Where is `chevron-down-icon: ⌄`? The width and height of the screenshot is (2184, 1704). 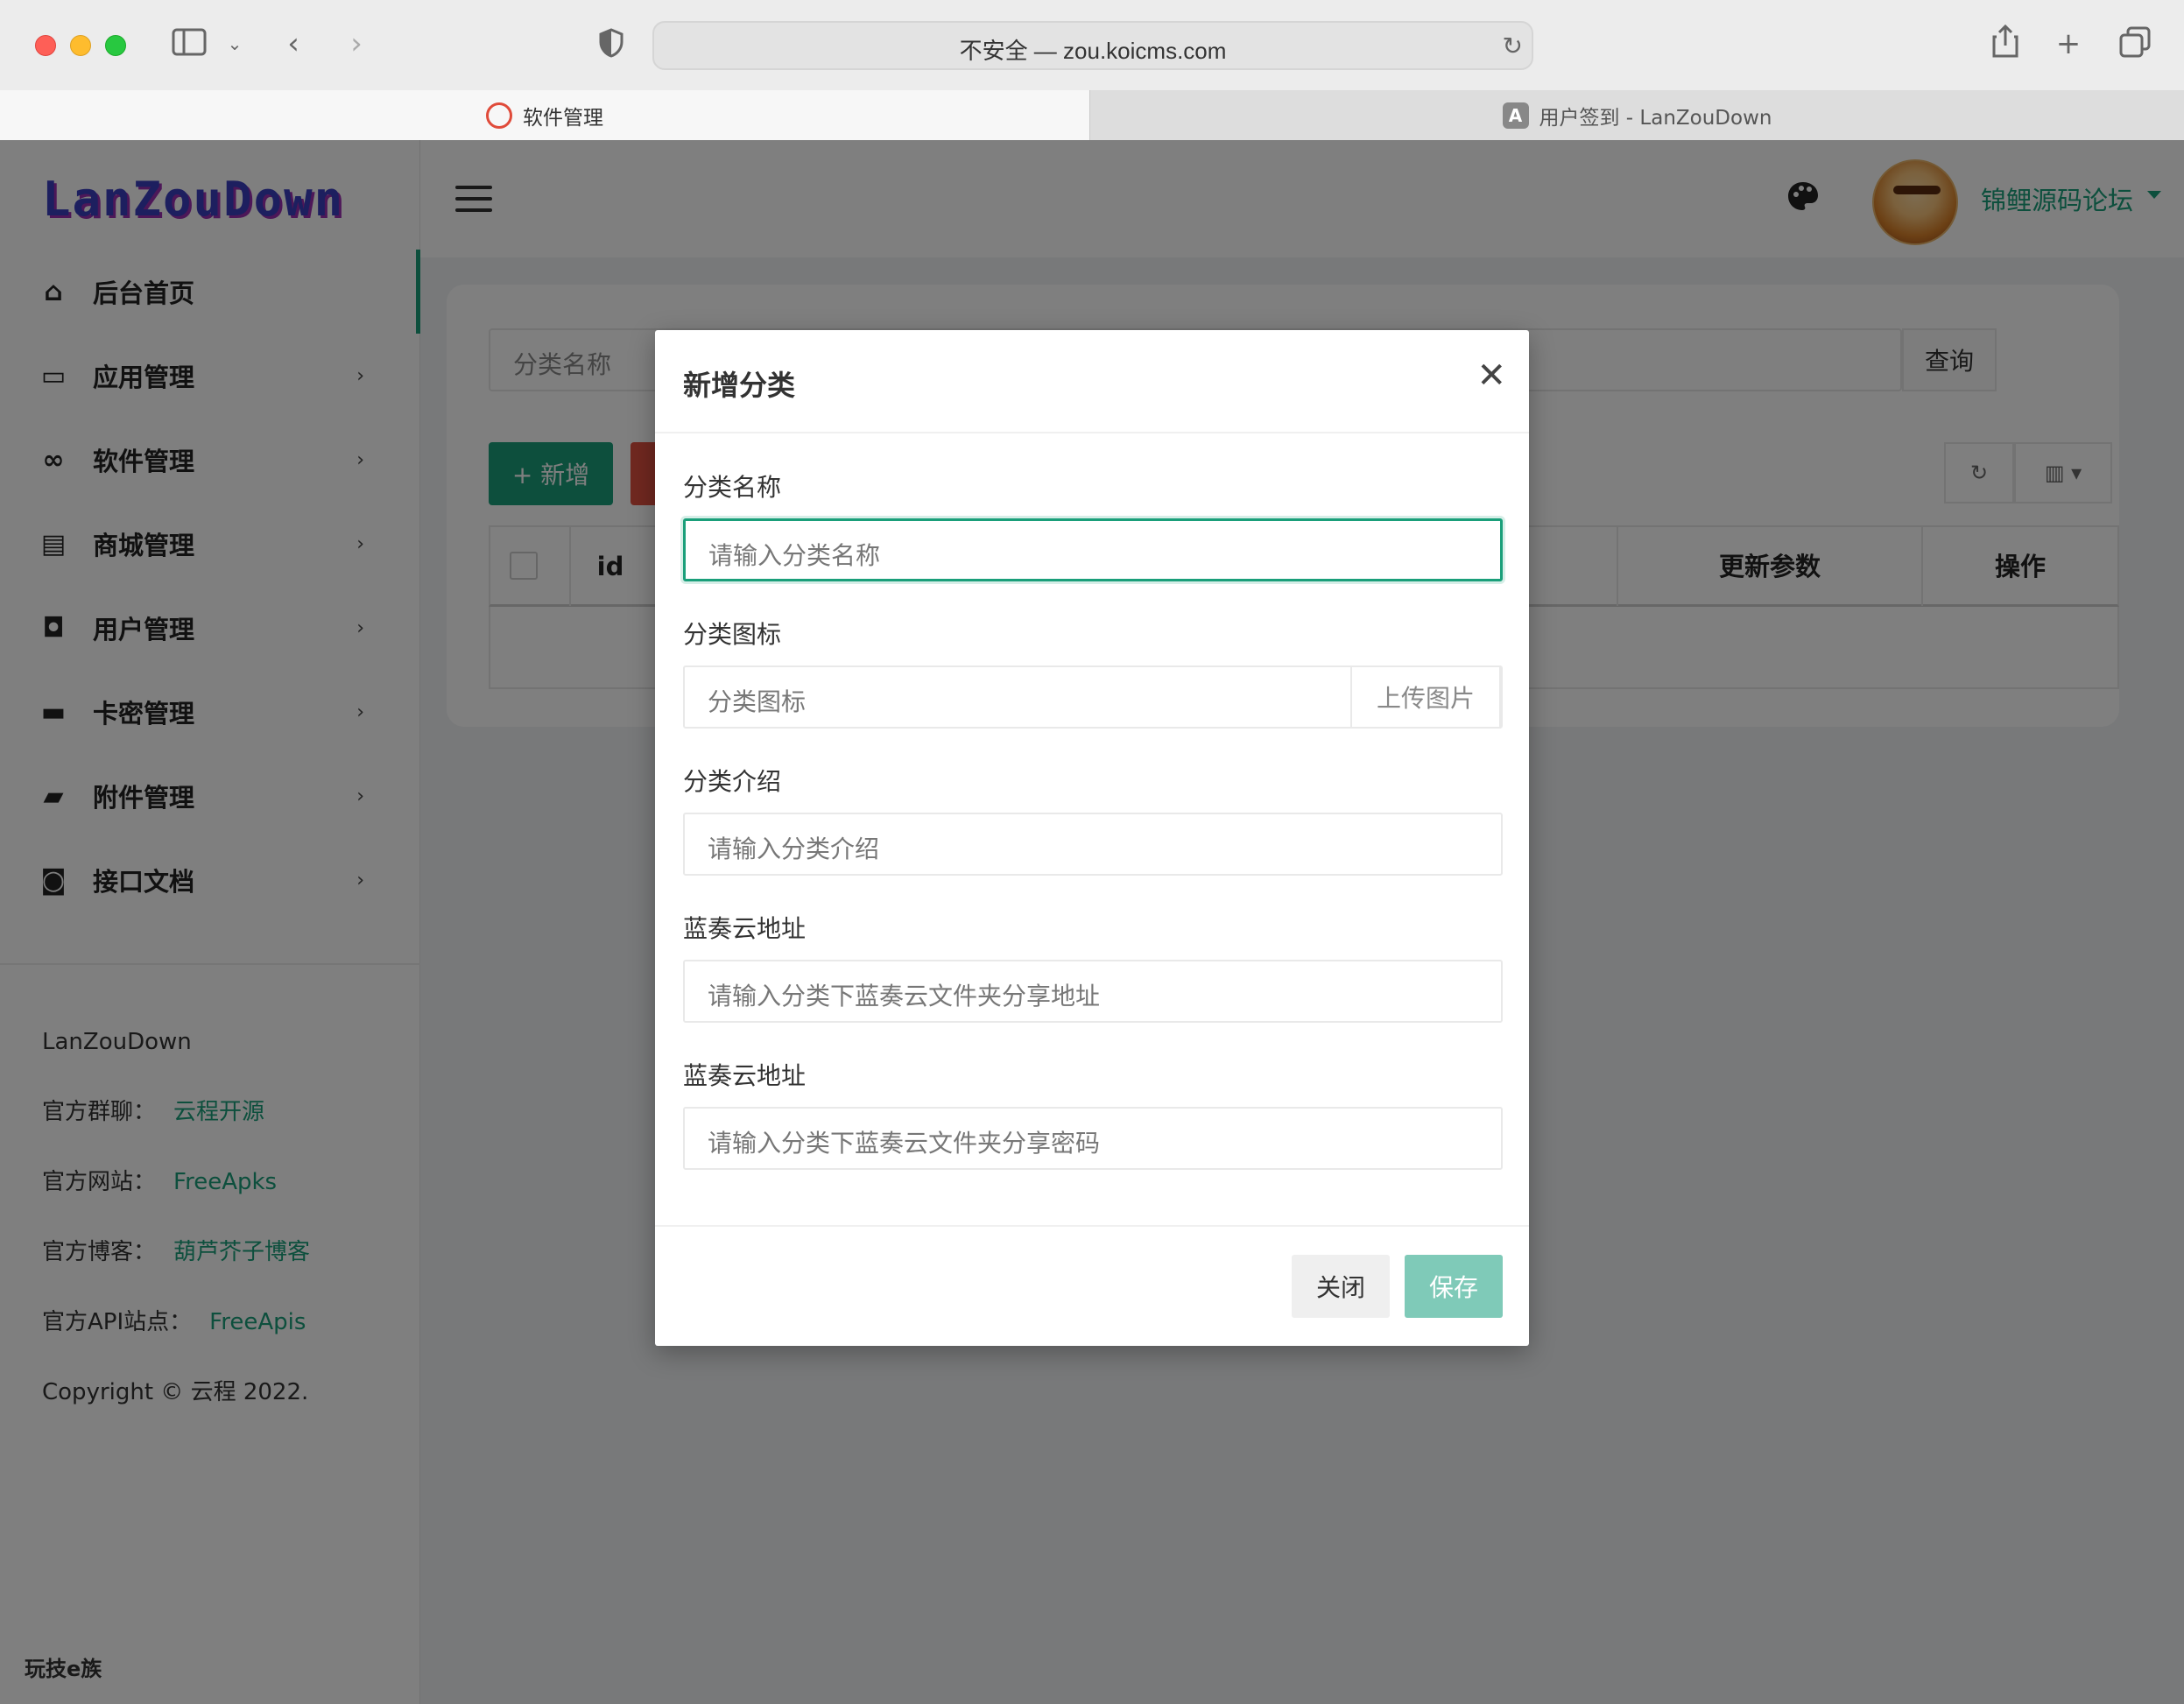 chevron-down-icon: ⌄ is located at coordinates (234, 43).